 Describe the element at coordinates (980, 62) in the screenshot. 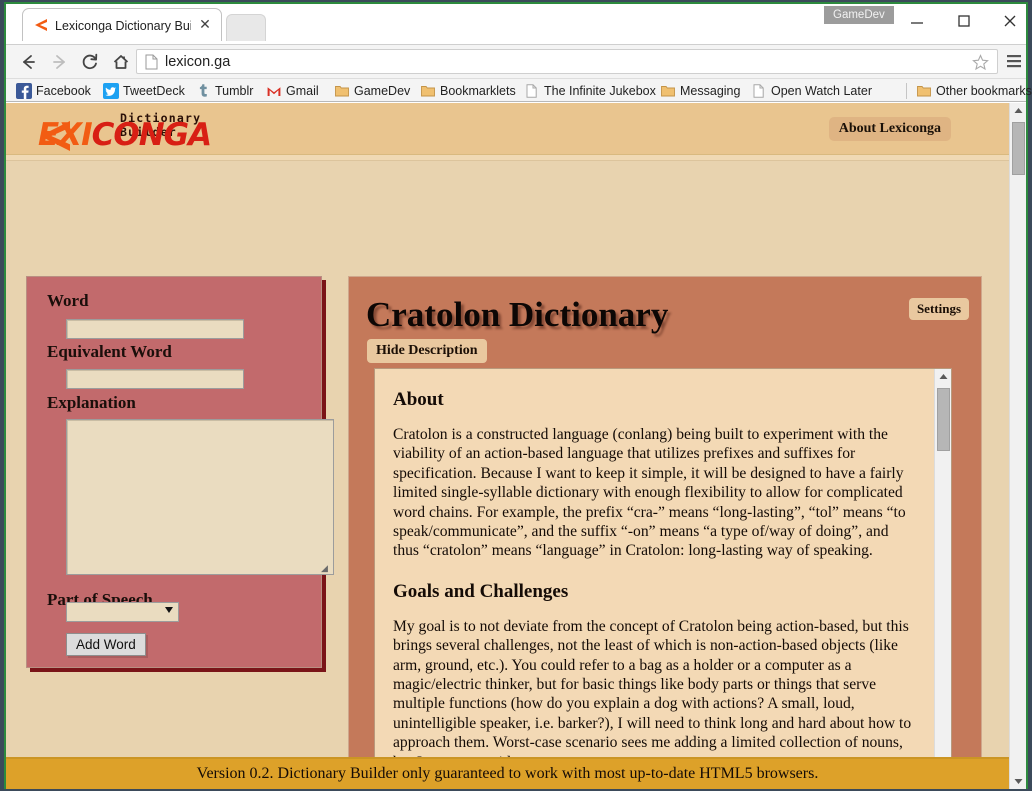

I see `bookmark-star-icon` at that location.